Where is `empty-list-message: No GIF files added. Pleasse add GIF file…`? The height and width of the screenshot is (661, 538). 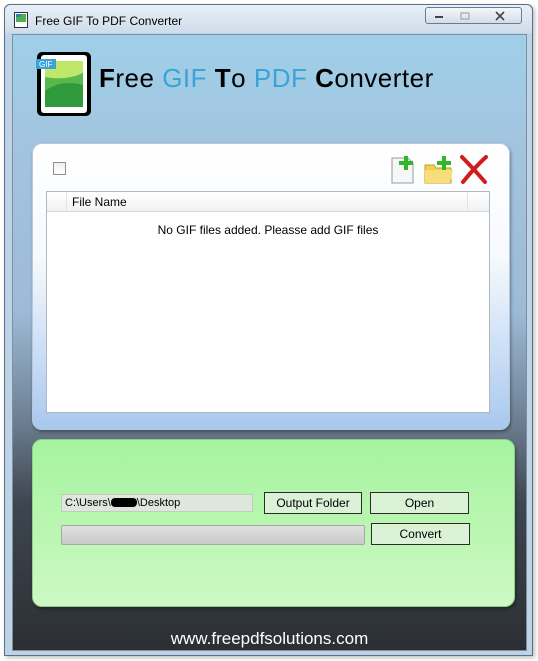 empty-list-message: No GIF files added. Pleasse add GIF file… is located at coordinates (268, 230).